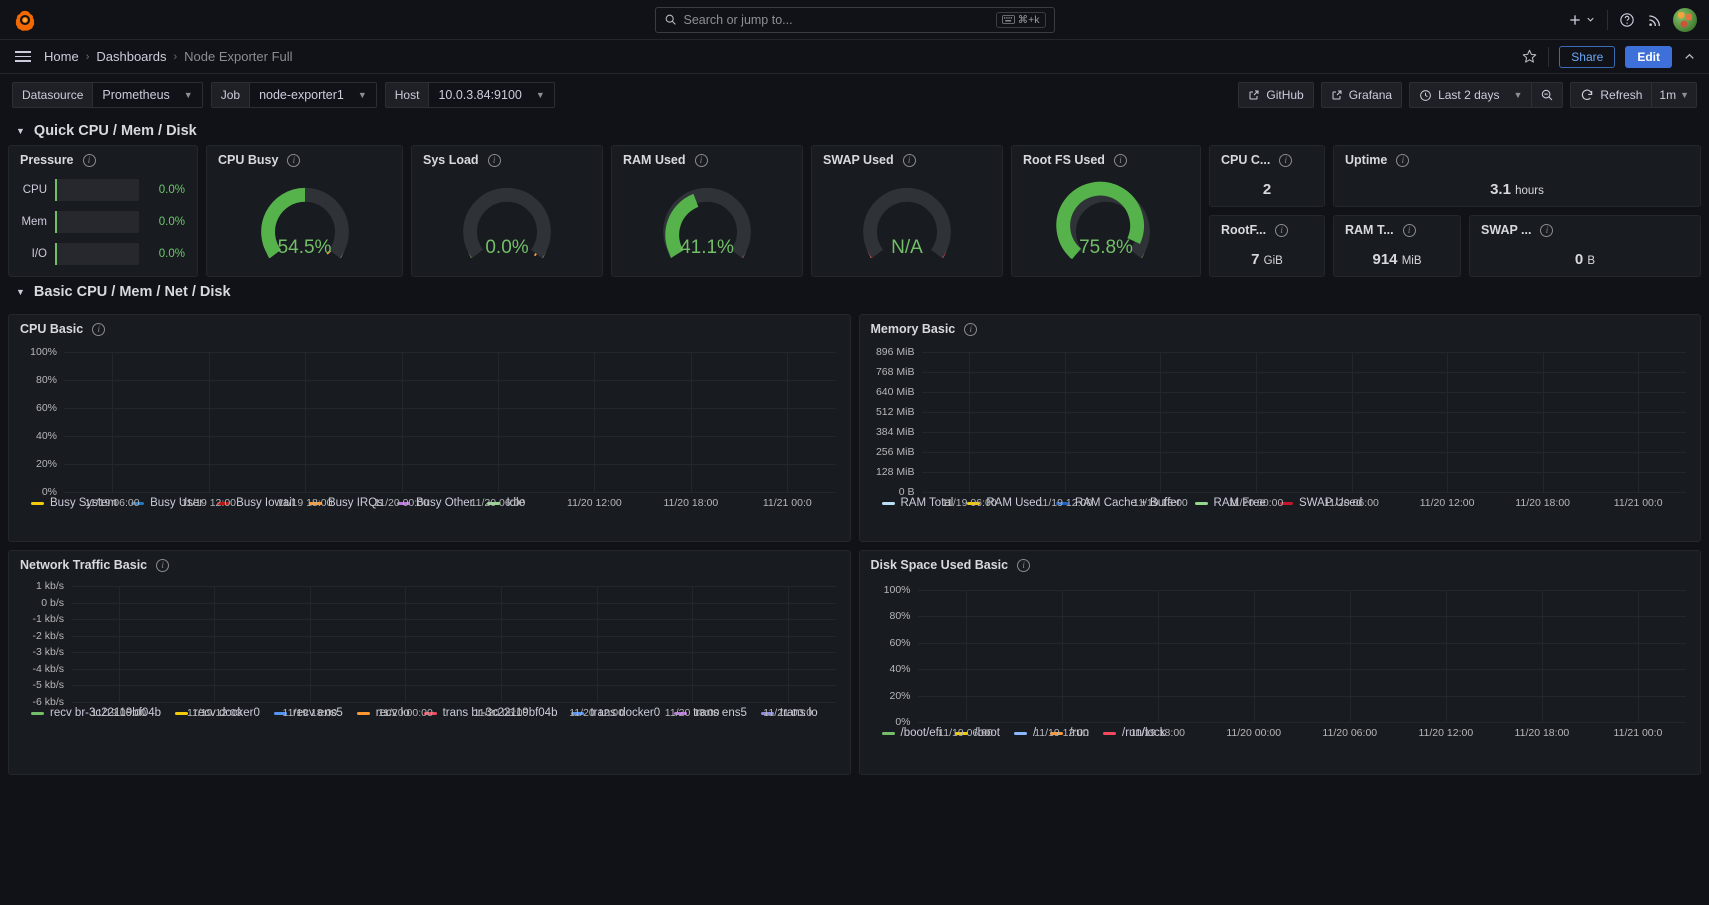 This screenshot has height=905, width=1709. What do you see at coordinates (911, 733) in the screenshot?
I see `legend-item: /boot/efi` at bounding box center [911, 733].